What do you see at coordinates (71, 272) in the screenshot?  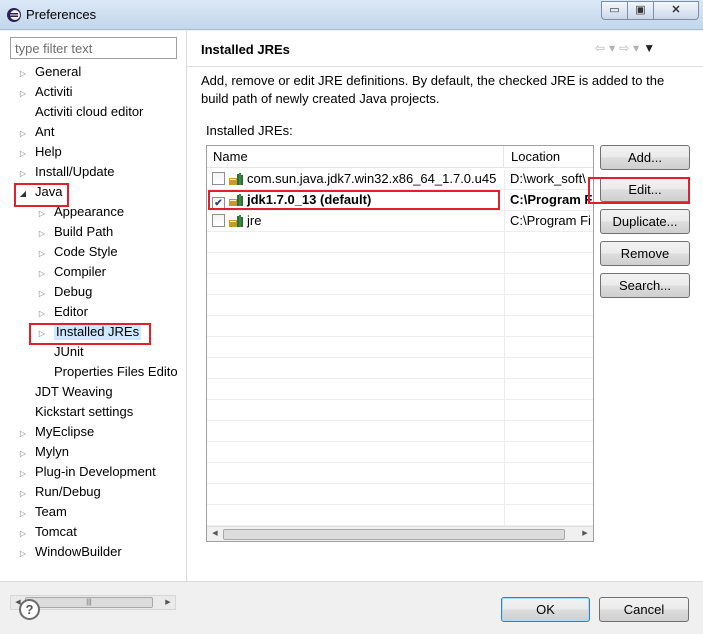 I see `tree-item: ▷ Compiler` at bounding box center [71, 272].